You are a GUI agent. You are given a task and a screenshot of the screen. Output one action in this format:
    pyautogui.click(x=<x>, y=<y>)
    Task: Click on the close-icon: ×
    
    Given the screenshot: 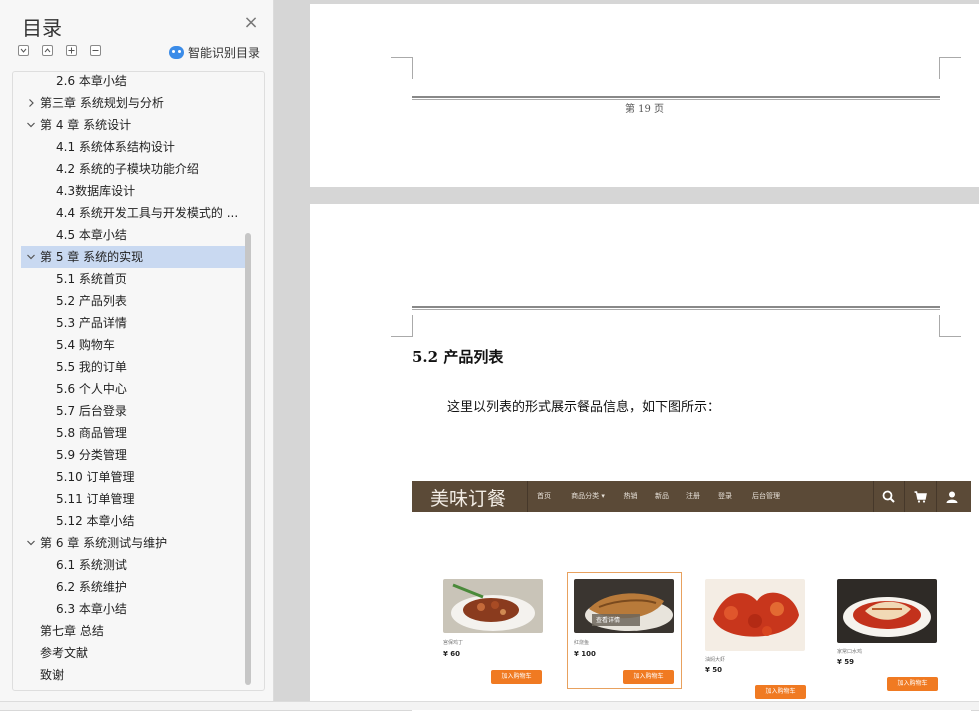 What is the action you would take?
    pyautogui.click(x=251, y=23)
    